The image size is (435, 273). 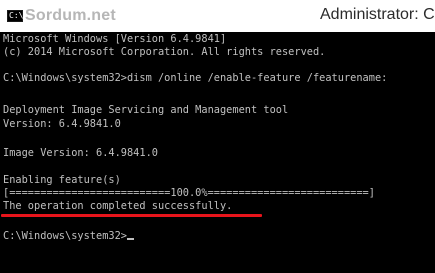 I want to click on console-line-tool-version: Version: 6.4.9841.0, so click(x=62, y=124).